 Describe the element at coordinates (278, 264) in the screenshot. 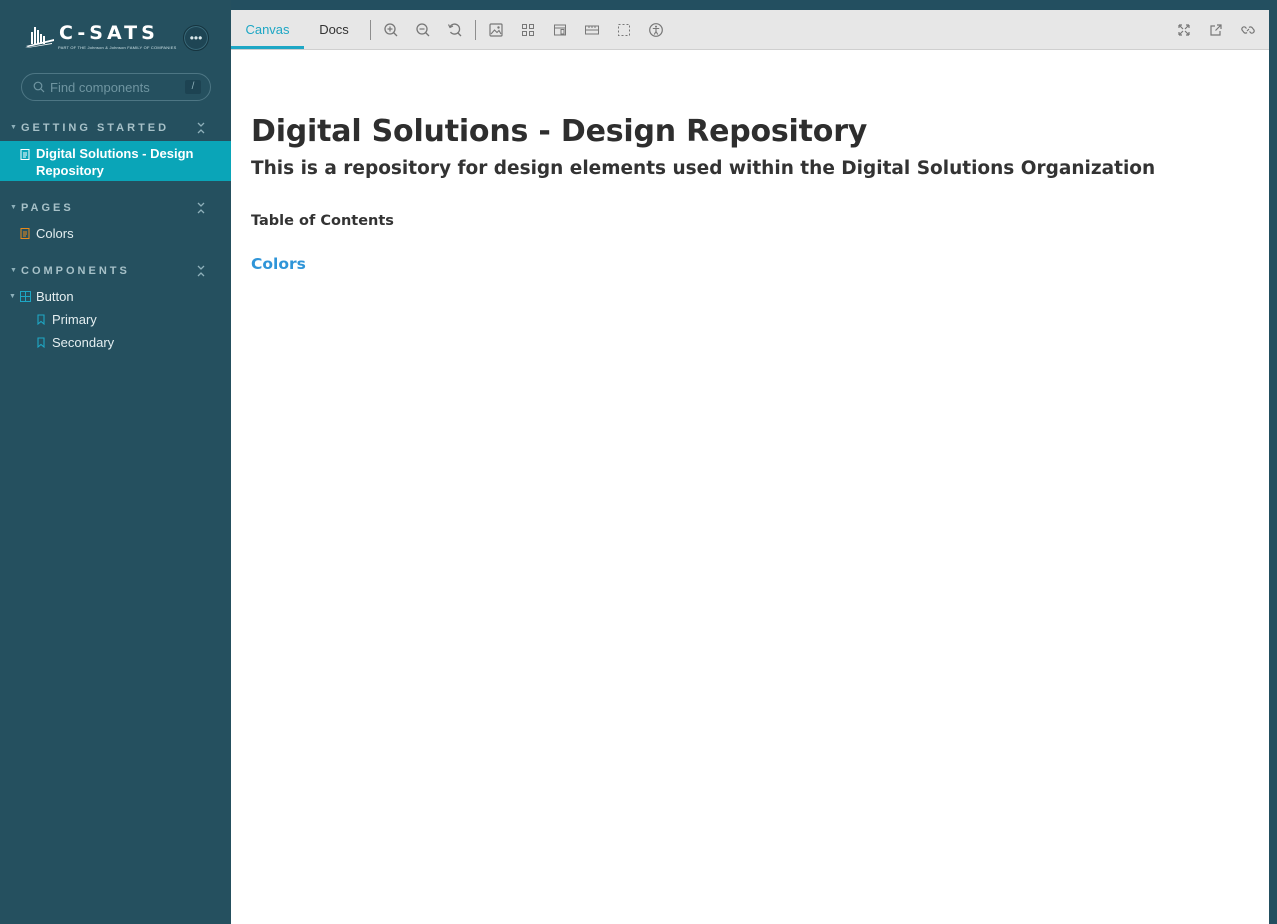

I see `toc-link-colors: Colors` at that location.